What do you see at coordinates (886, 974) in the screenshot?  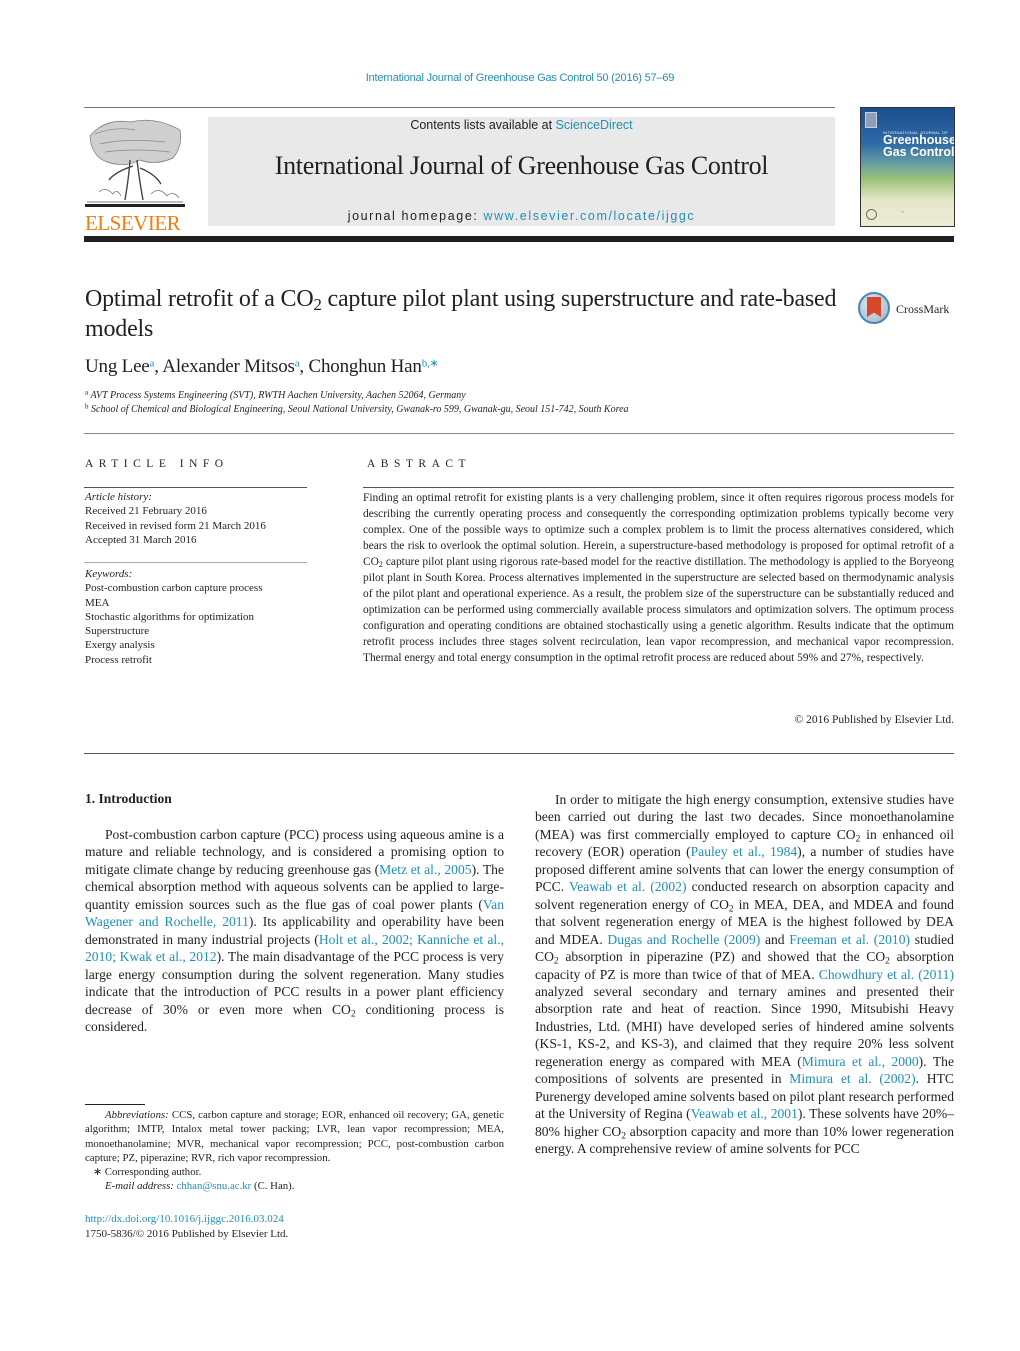 I see `citation-link: Chowdhury et al. (2011)` at bounding box center [886, 974].